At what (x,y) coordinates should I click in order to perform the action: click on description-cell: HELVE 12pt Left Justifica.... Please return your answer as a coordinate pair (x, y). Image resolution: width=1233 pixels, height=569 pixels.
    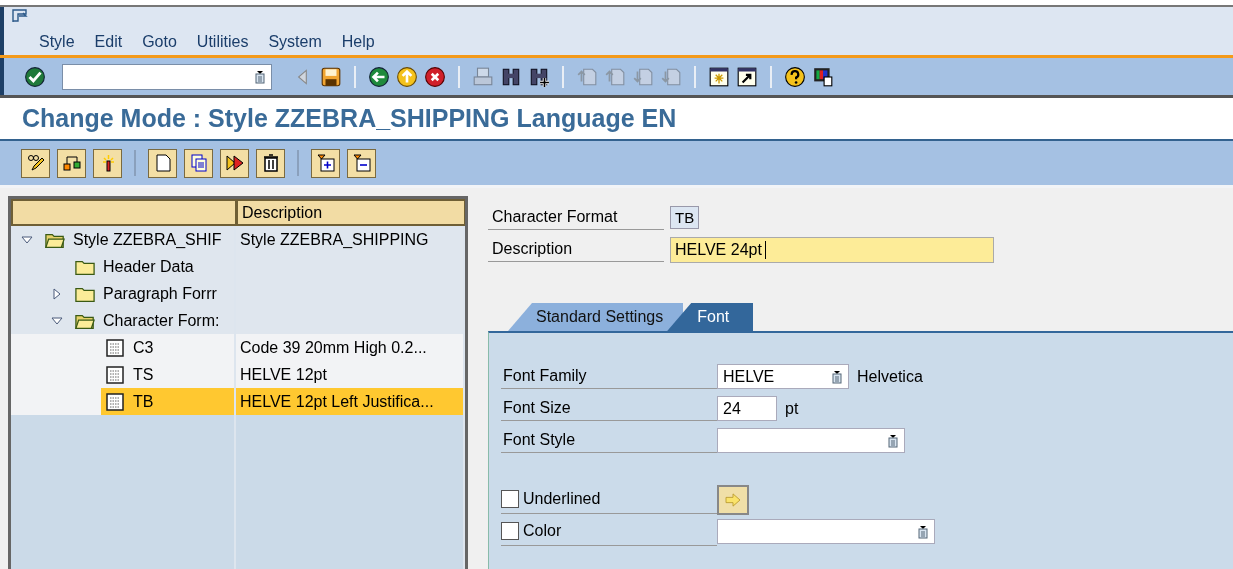
    Looking at the image, I should click on (350, 401).